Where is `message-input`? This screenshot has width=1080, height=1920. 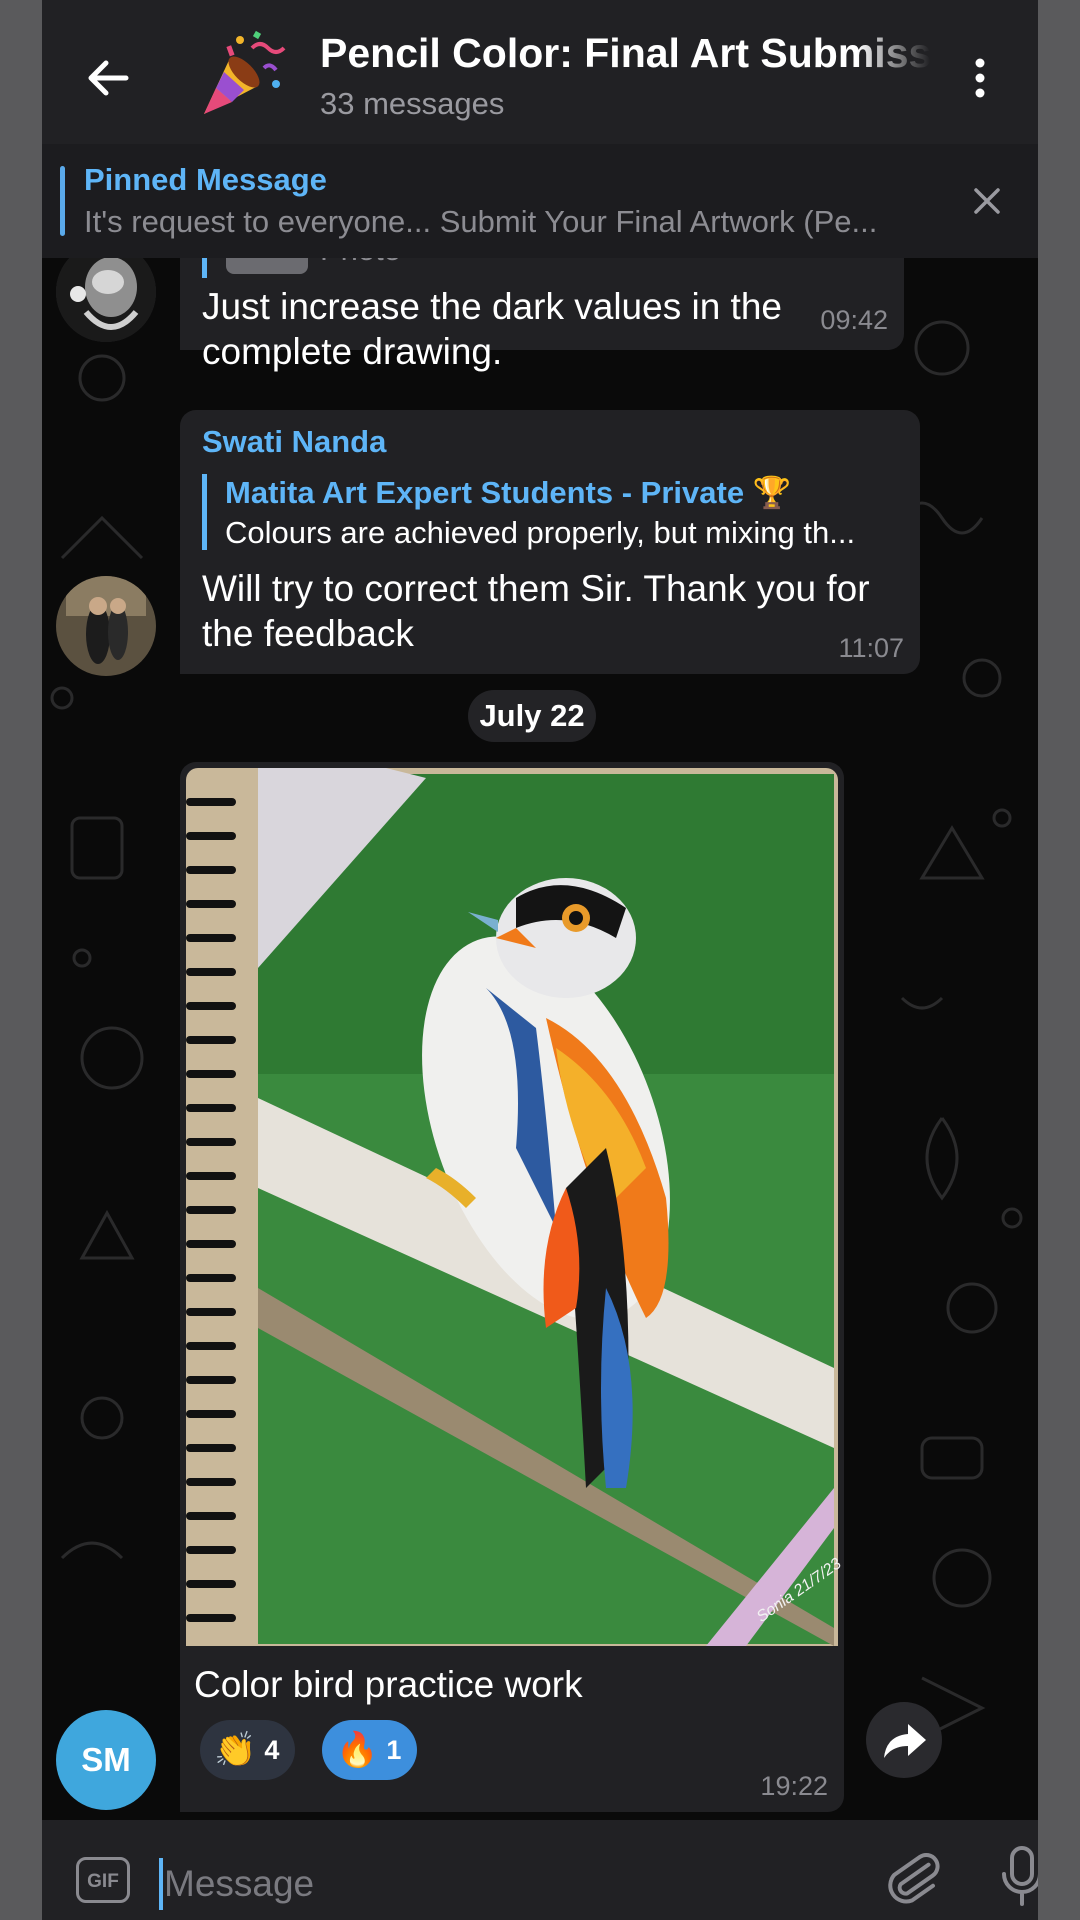 message-input is located at coordinates (434, 1884).